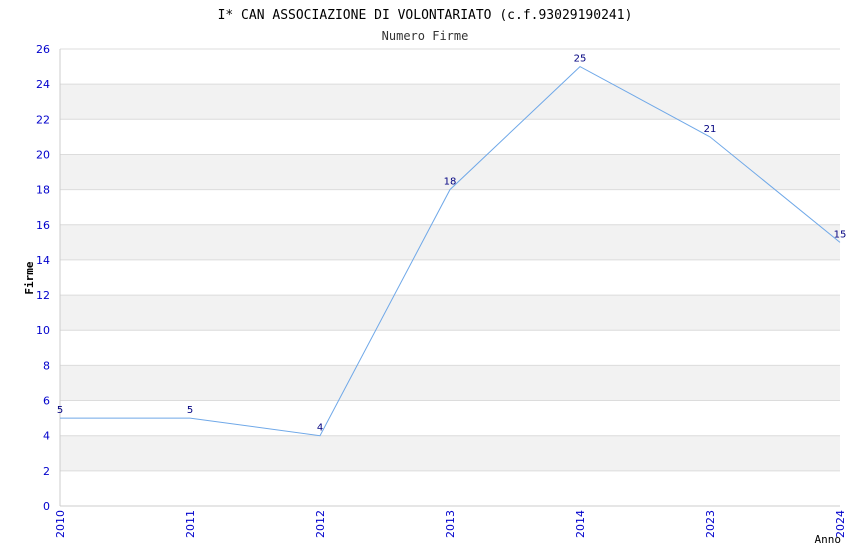 The image size is (850, 550). Describe the element at coordinates (43, 119) in the screenshot. I see `y-tick-label: 22` at that location.